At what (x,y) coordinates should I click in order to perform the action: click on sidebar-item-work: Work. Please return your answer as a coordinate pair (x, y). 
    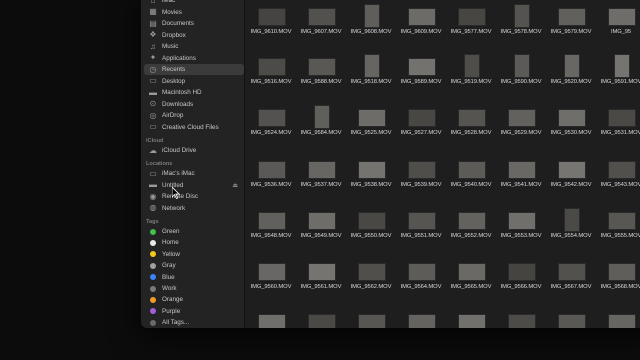
    Looking at the image, I should click on (194, 288).